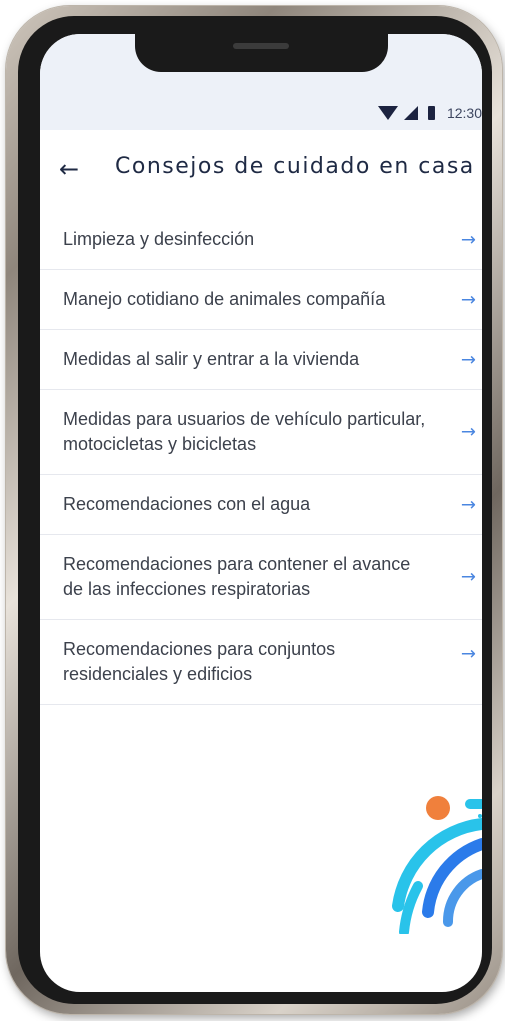  What do you see at coordinates (410, 113) in the screenshot?
I see `signal-icon` at bounding box center [410, 113].